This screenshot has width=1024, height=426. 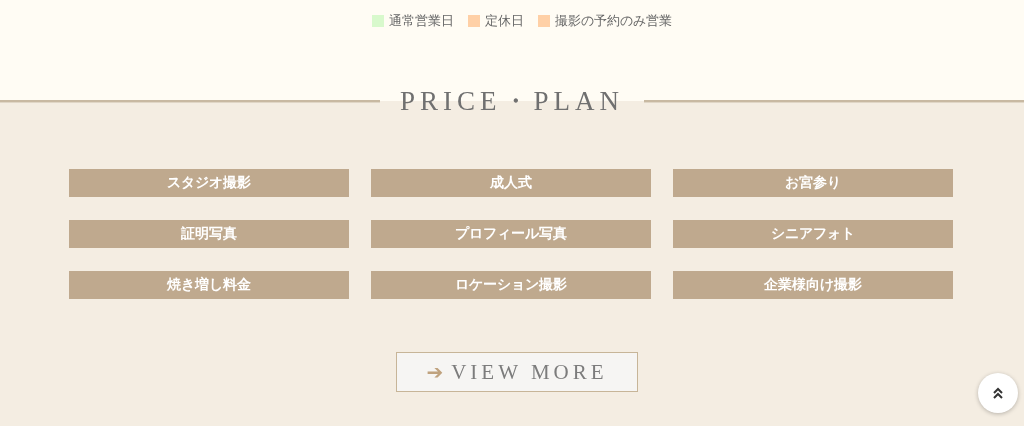 What do you see at coordinates (421, 21) in the screenshot?
I see `legend-label: 通常営業日` at bounding box center [421, 21].